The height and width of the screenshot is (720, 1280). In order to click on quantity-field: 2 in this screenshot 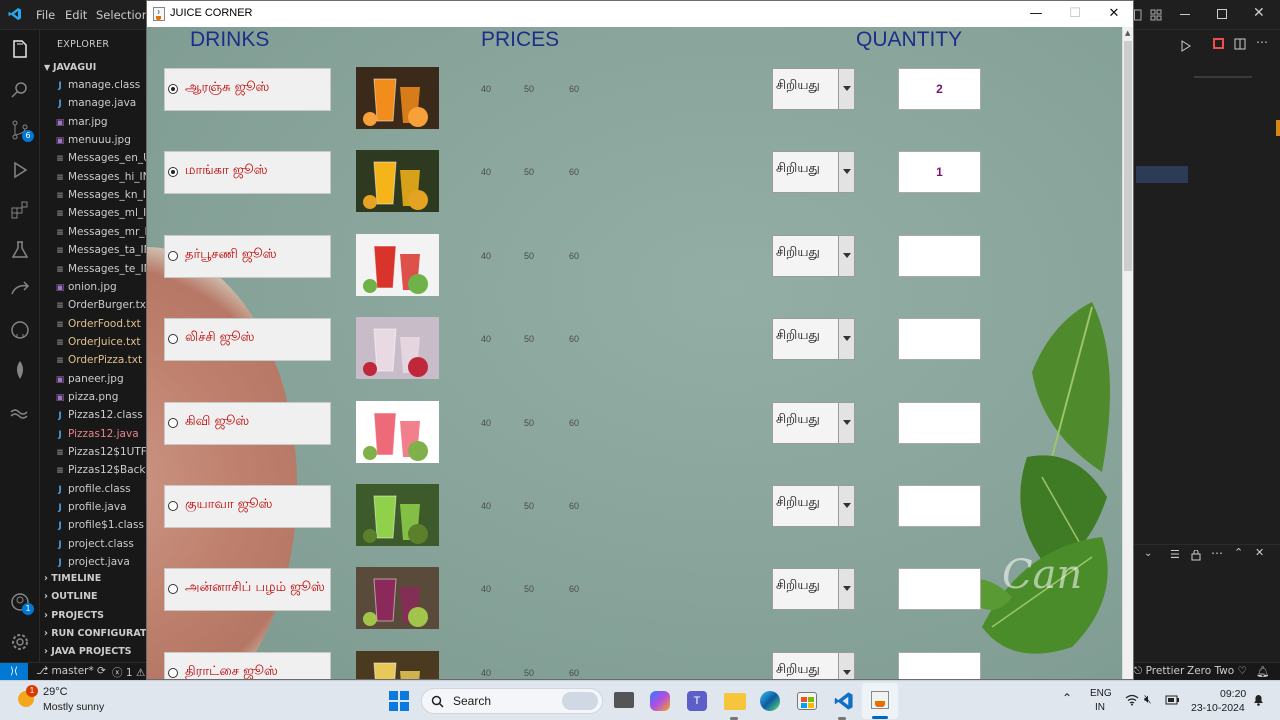, I will do `click(939, 89)`.